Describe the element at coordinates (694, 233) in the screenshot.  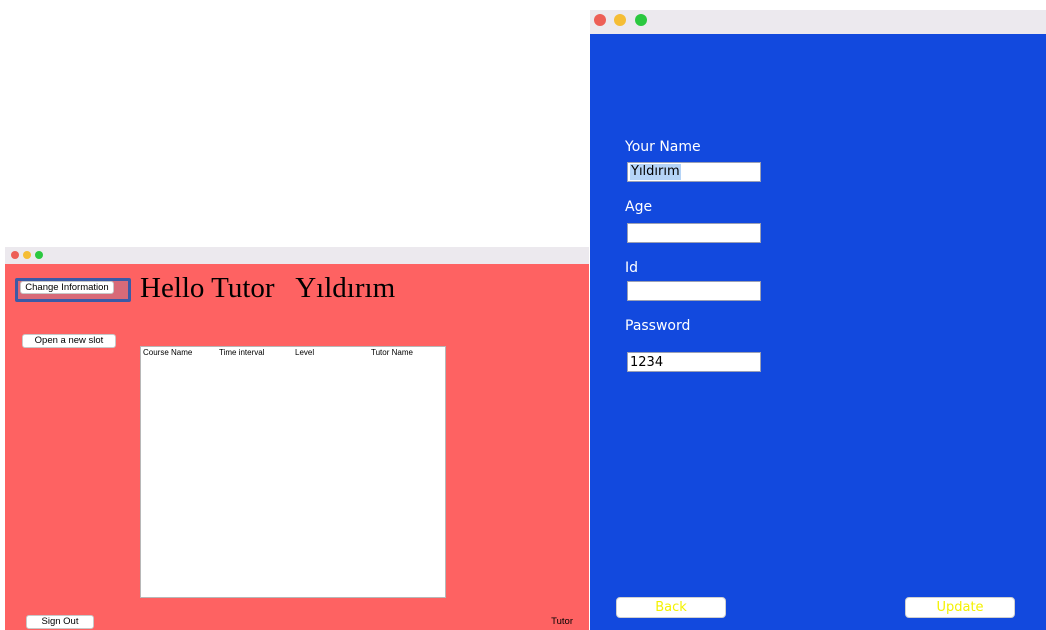
I see `age-field` at that location.